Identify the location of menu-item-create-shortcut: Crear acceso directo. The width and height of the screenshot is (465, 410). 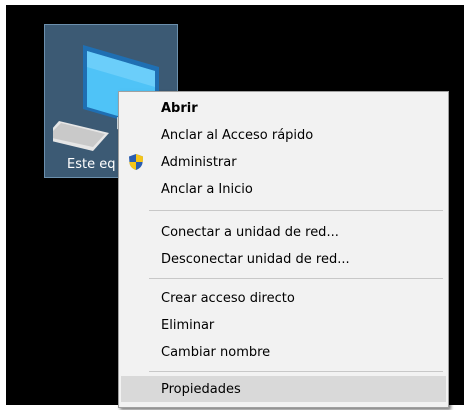
(283, 298).